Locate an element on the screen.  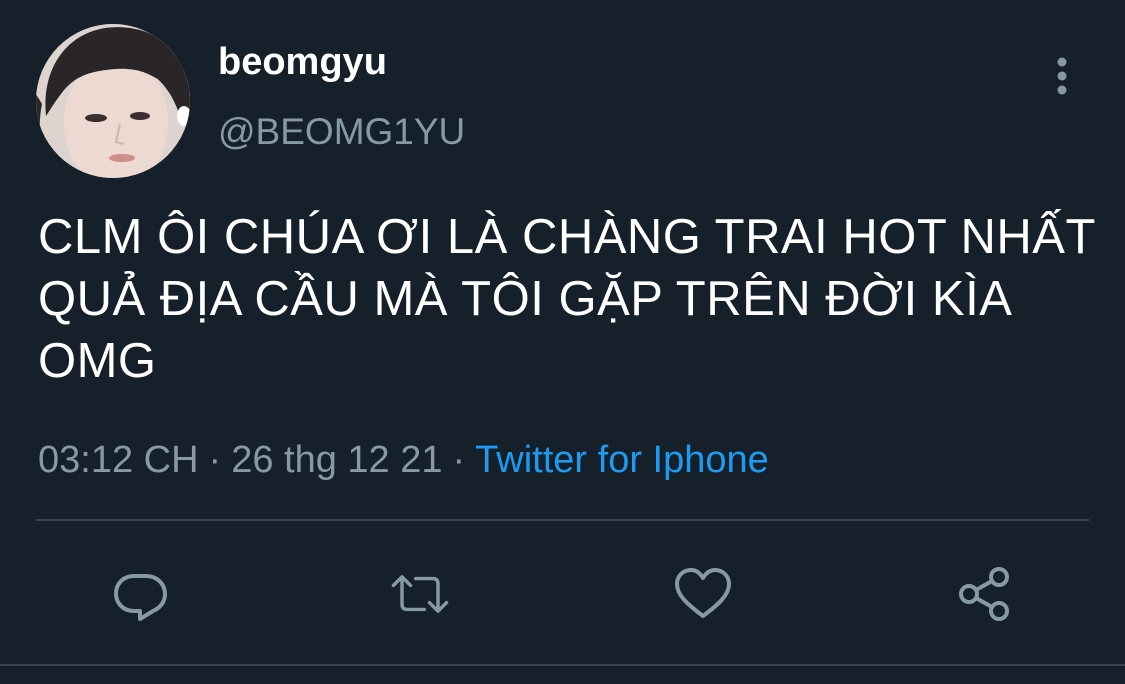
user-handle: @BEOMG1YU is located at coordinates (341, 132).